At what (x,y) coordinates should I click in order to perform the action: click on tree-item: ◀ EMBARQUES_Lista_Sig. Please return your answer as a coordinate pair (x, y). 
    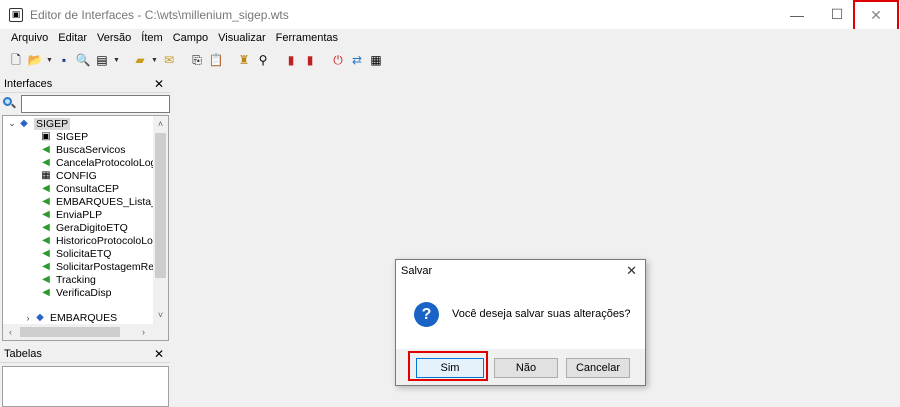
    Looking at the image, I should click on (103, 201).